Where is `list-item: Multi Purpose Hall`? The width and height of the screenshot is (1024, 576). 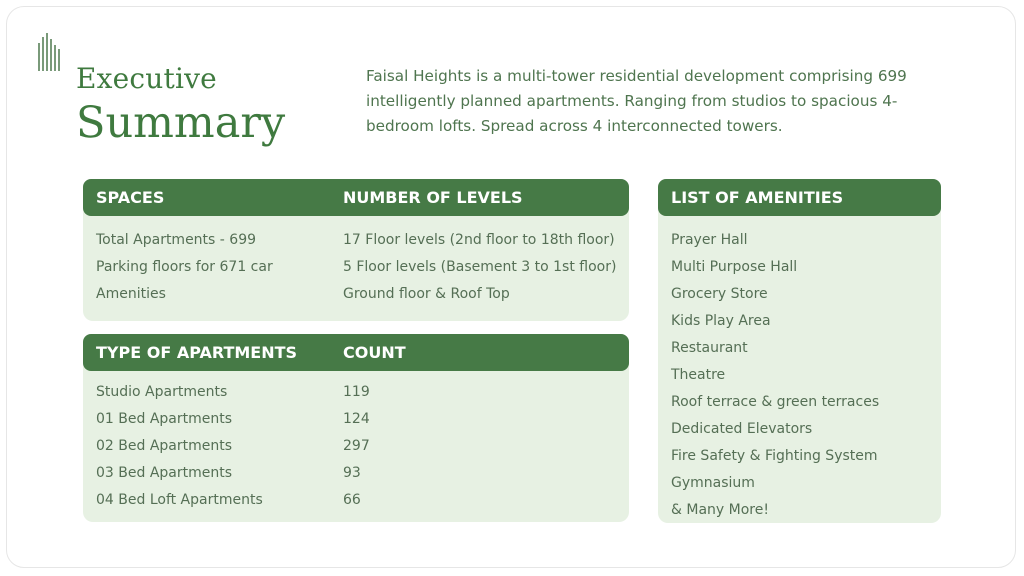 list-item: Multi Purpose Hall is located at coordinates (799, 270).